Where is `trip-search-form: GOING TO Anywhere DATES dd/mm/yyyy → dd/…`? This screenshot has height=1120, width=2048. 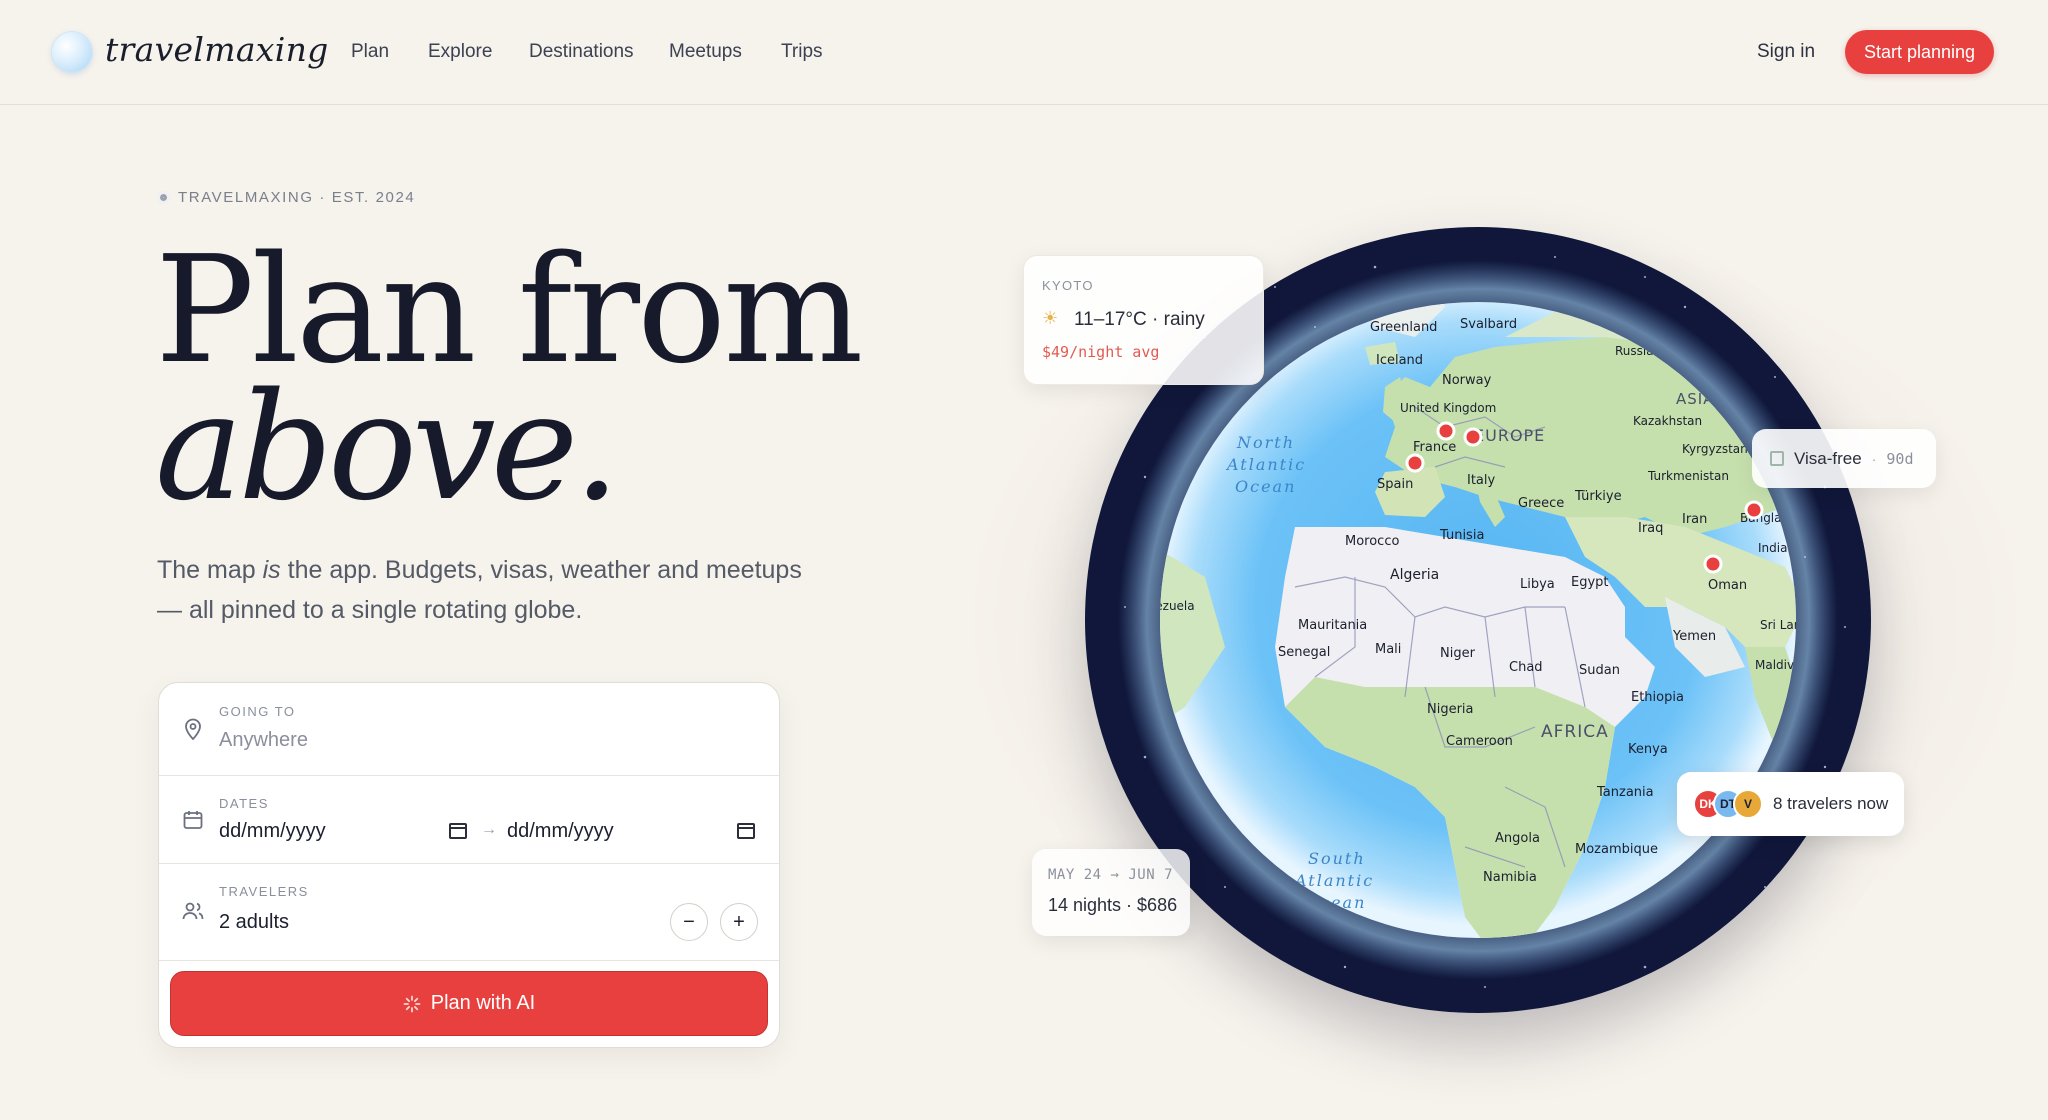 trip-search-form: GOING TO Anywhere DATES dd/mm/yyyy → dd/… is located at coordinates (469, 865).